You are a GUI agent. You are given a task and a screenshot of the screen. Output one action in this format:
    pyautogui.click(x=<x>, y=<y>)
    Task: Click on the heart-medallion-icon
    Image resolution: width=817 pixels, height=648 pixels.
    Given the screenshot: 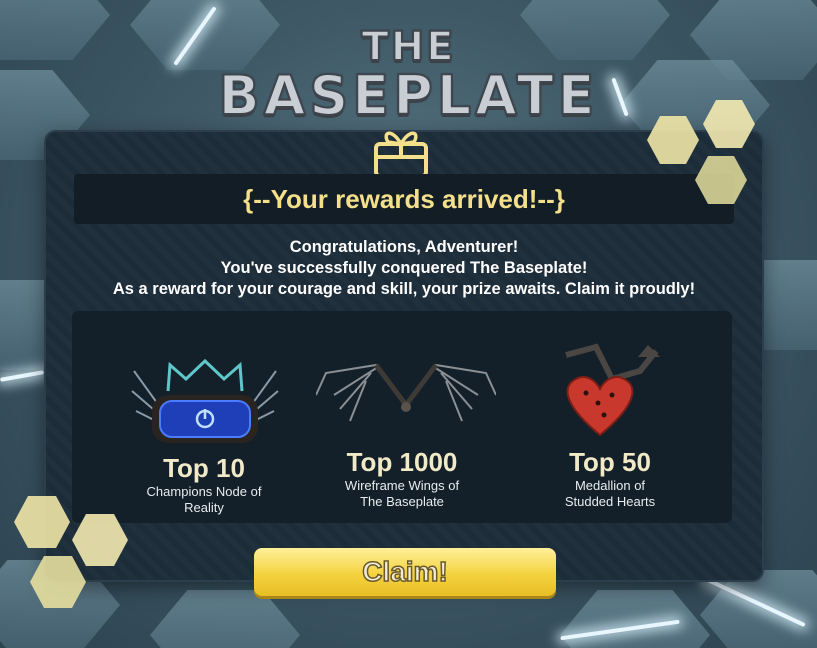 What is the action you would take?
    pyautogui.click(x=612, y=390)
    